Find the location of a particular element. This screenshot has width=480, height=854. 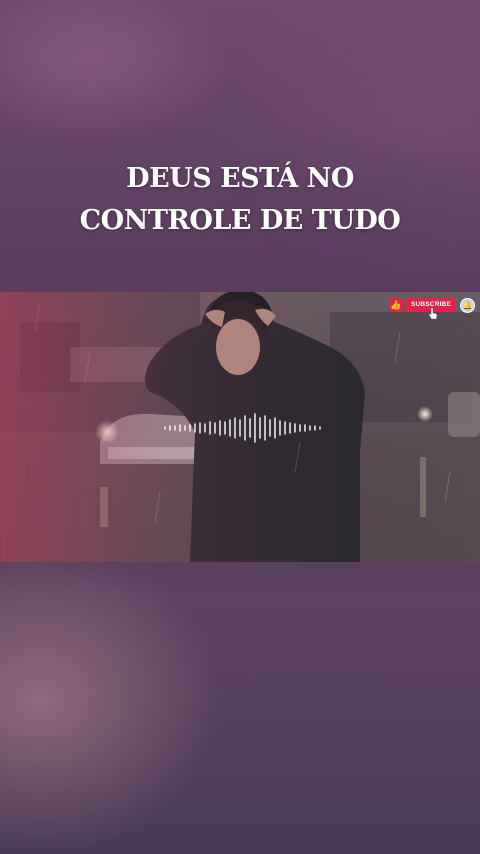

bell-icon: 🔔 is located at coordinates (467, 305).